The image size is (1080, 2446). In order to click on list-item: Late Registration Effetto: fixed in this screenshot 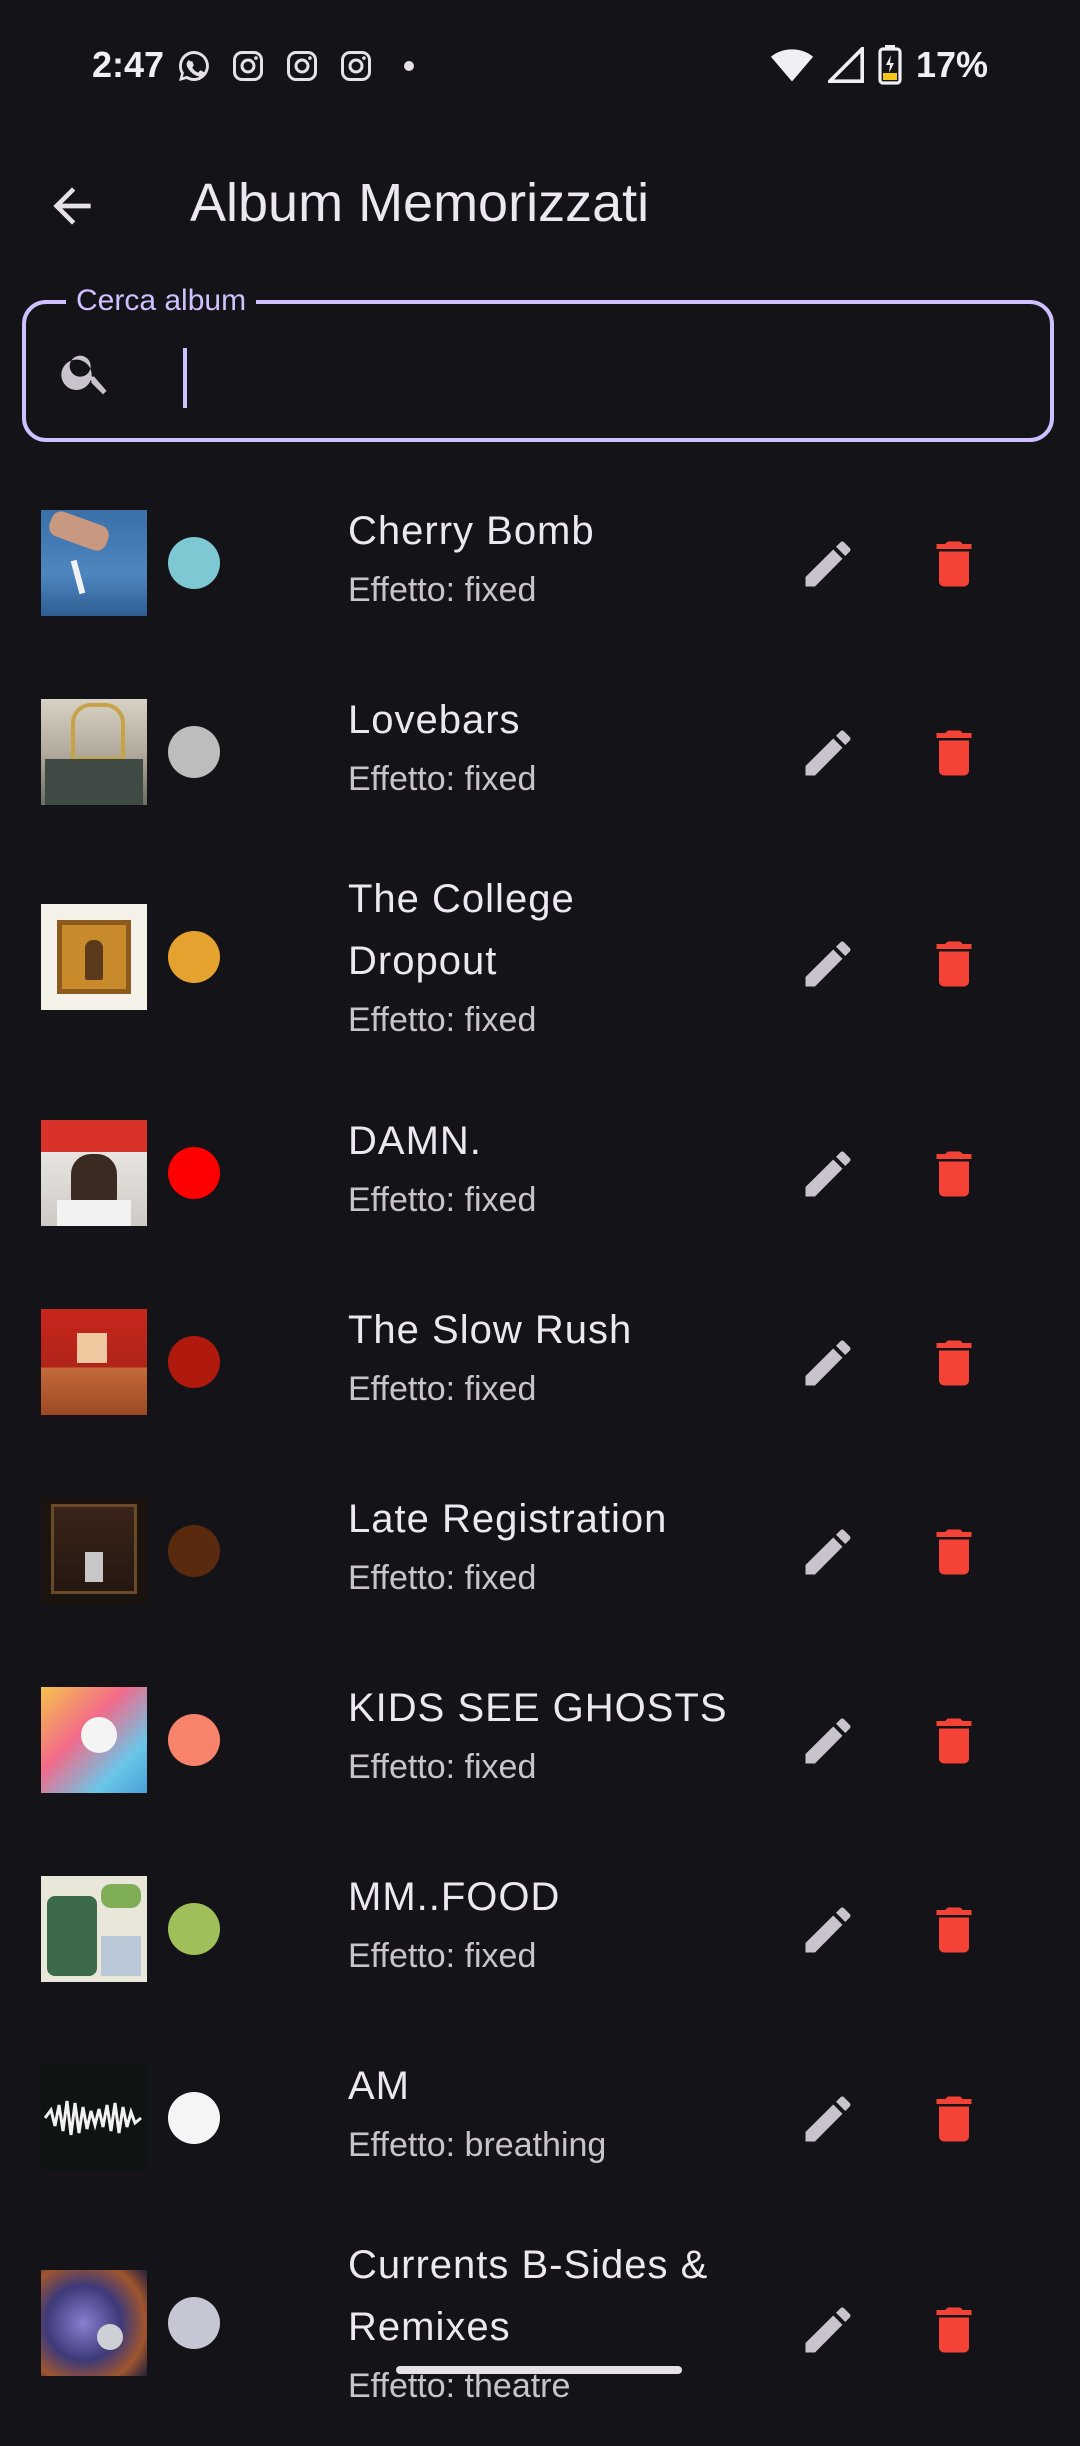, I will do `click(540, 1552)`.